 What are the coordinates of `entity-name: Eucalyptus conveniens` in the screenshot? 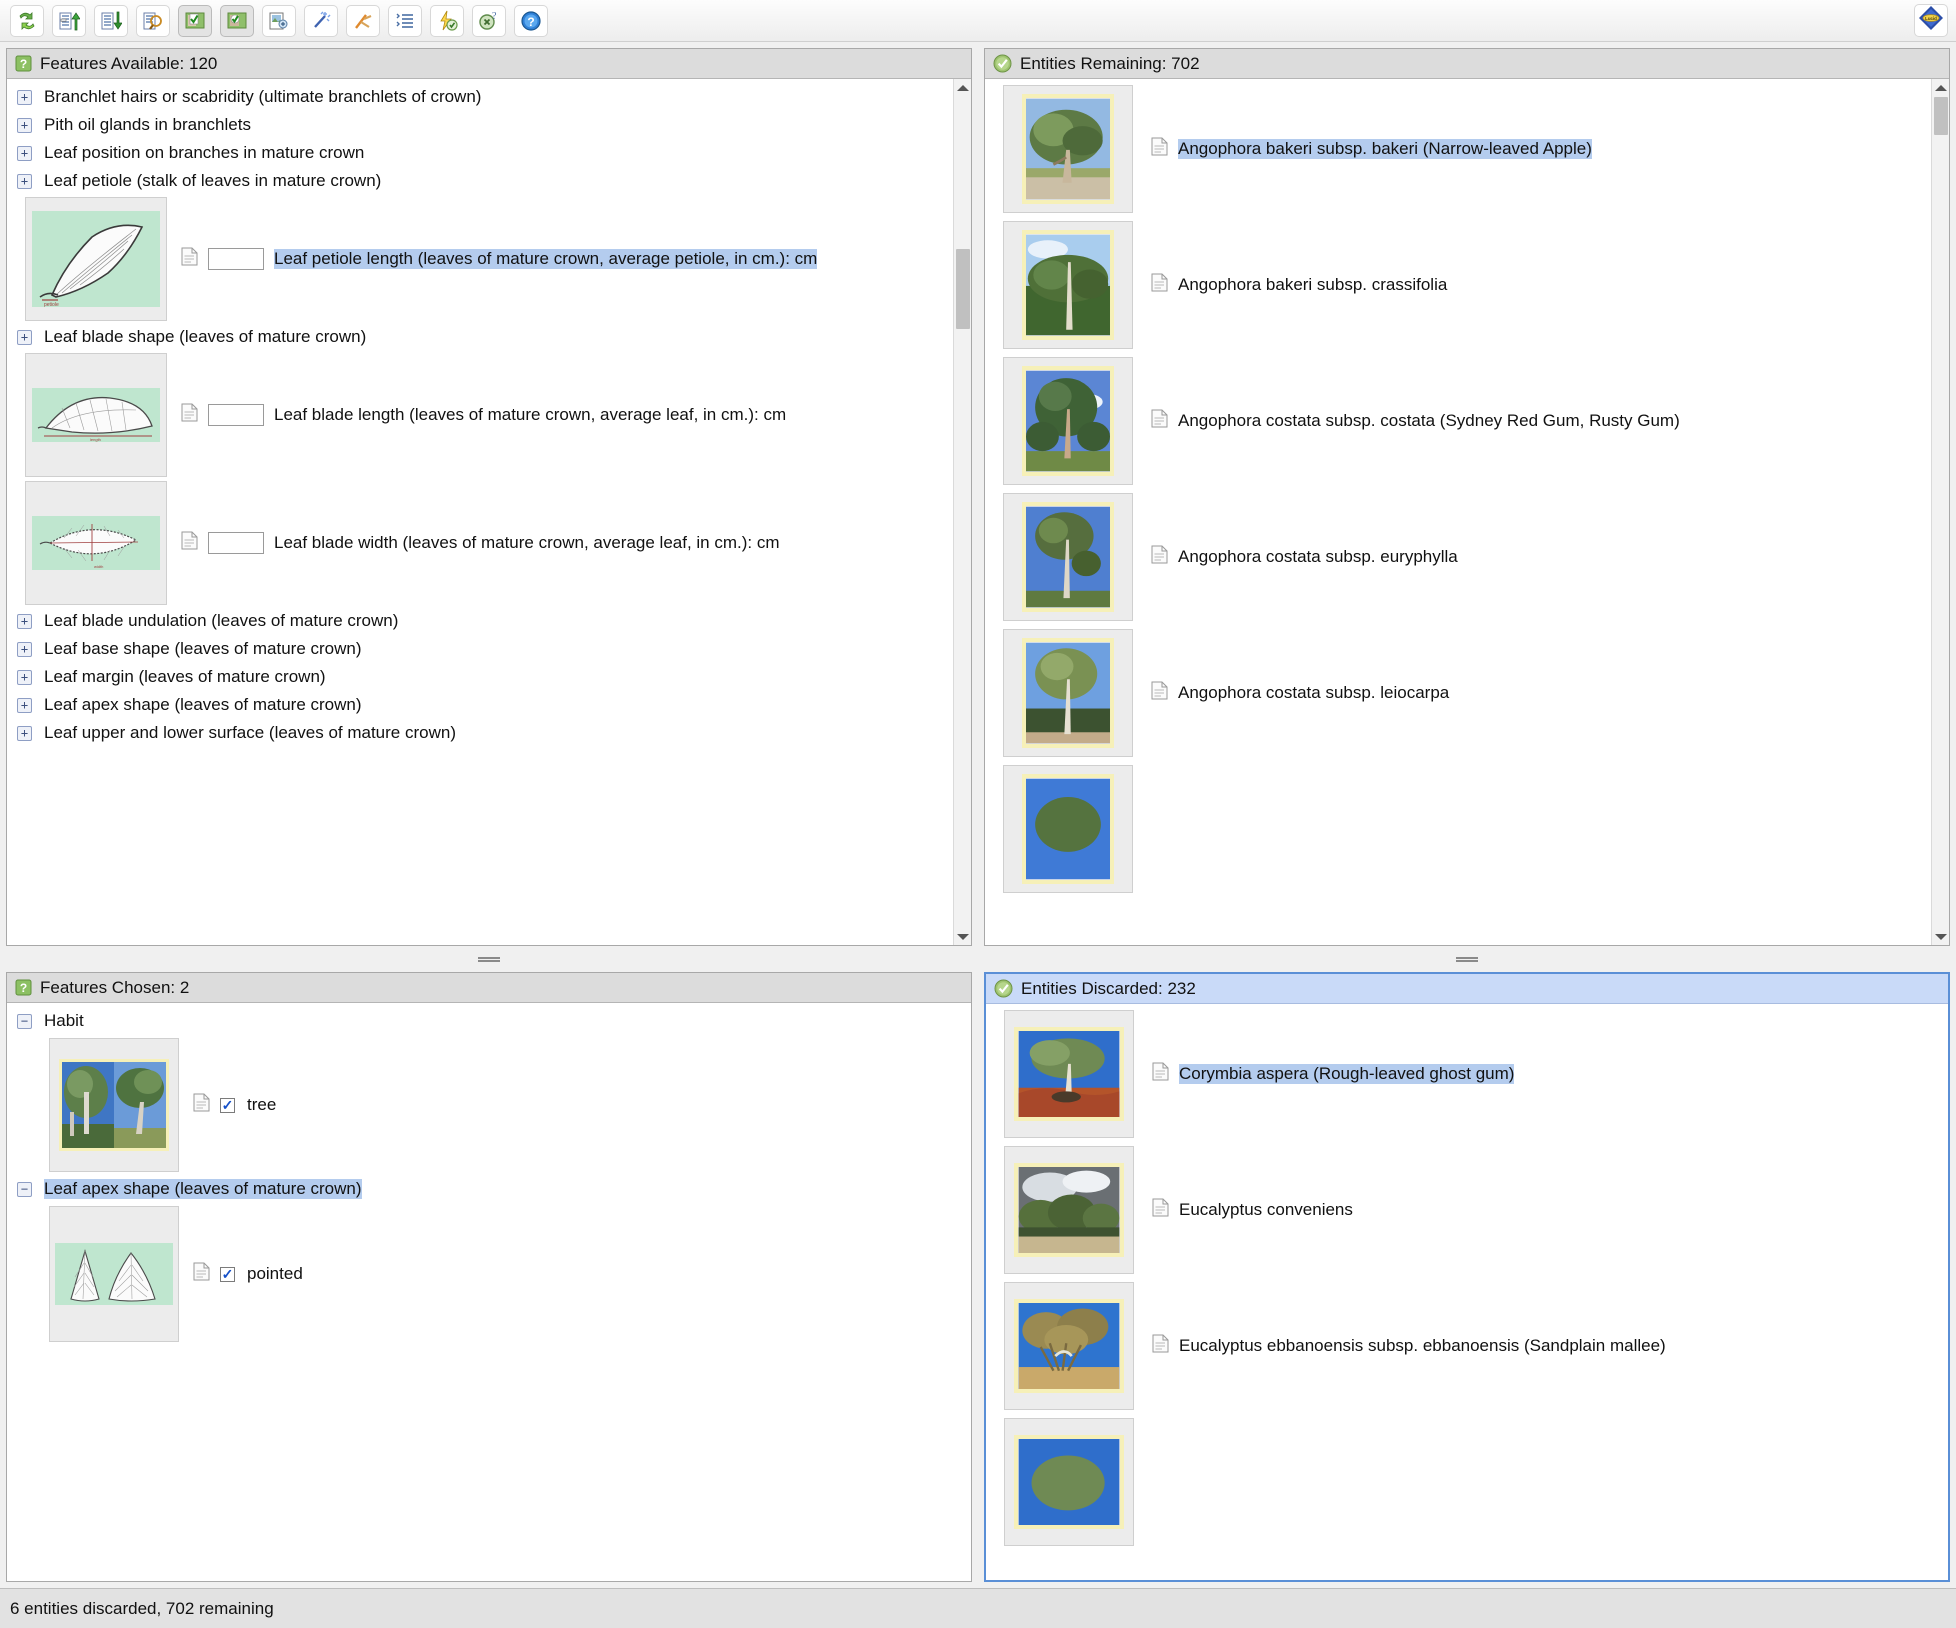 It's located at (1266, 1210).